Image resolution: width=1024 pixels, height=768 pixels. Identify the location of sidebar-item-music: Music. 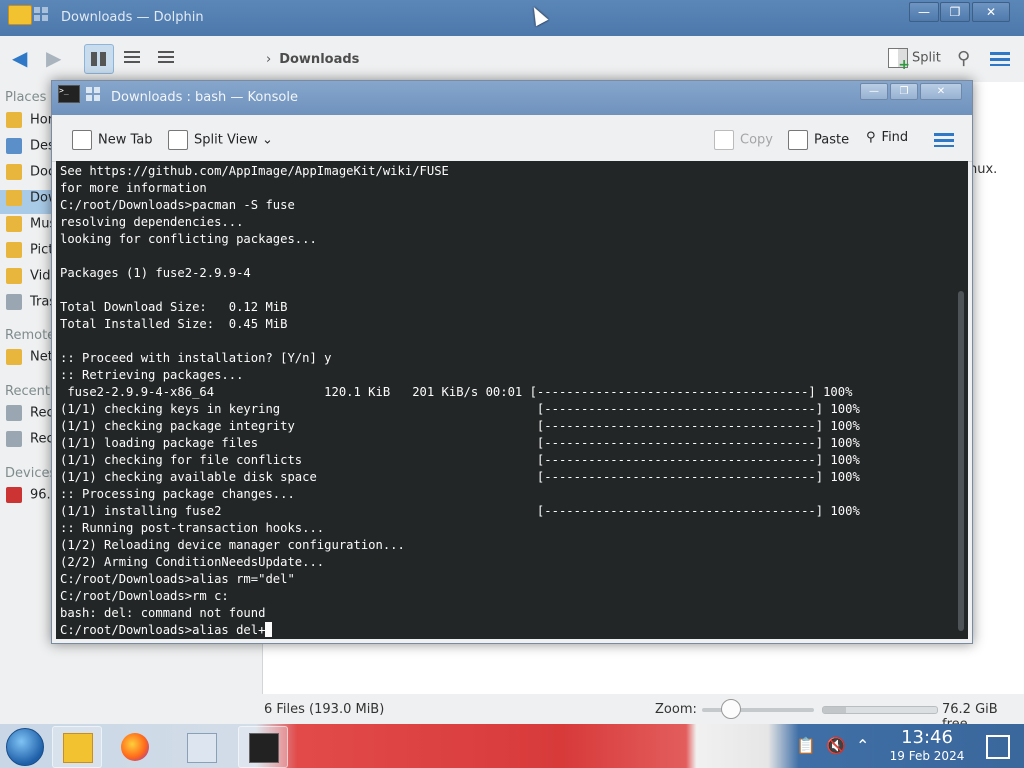
(29, 228).